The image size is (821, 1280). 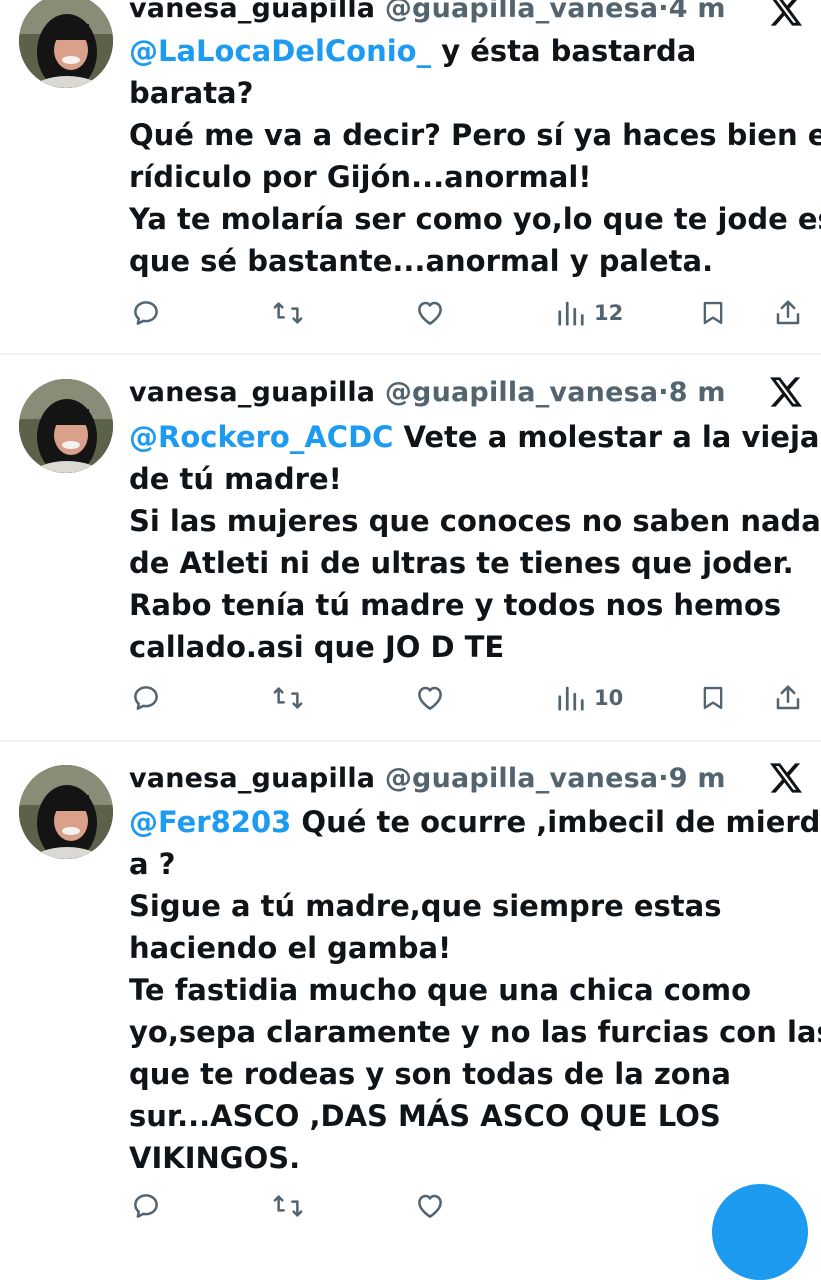 I want to click on views-count: 12, so click(x=609, y=313).